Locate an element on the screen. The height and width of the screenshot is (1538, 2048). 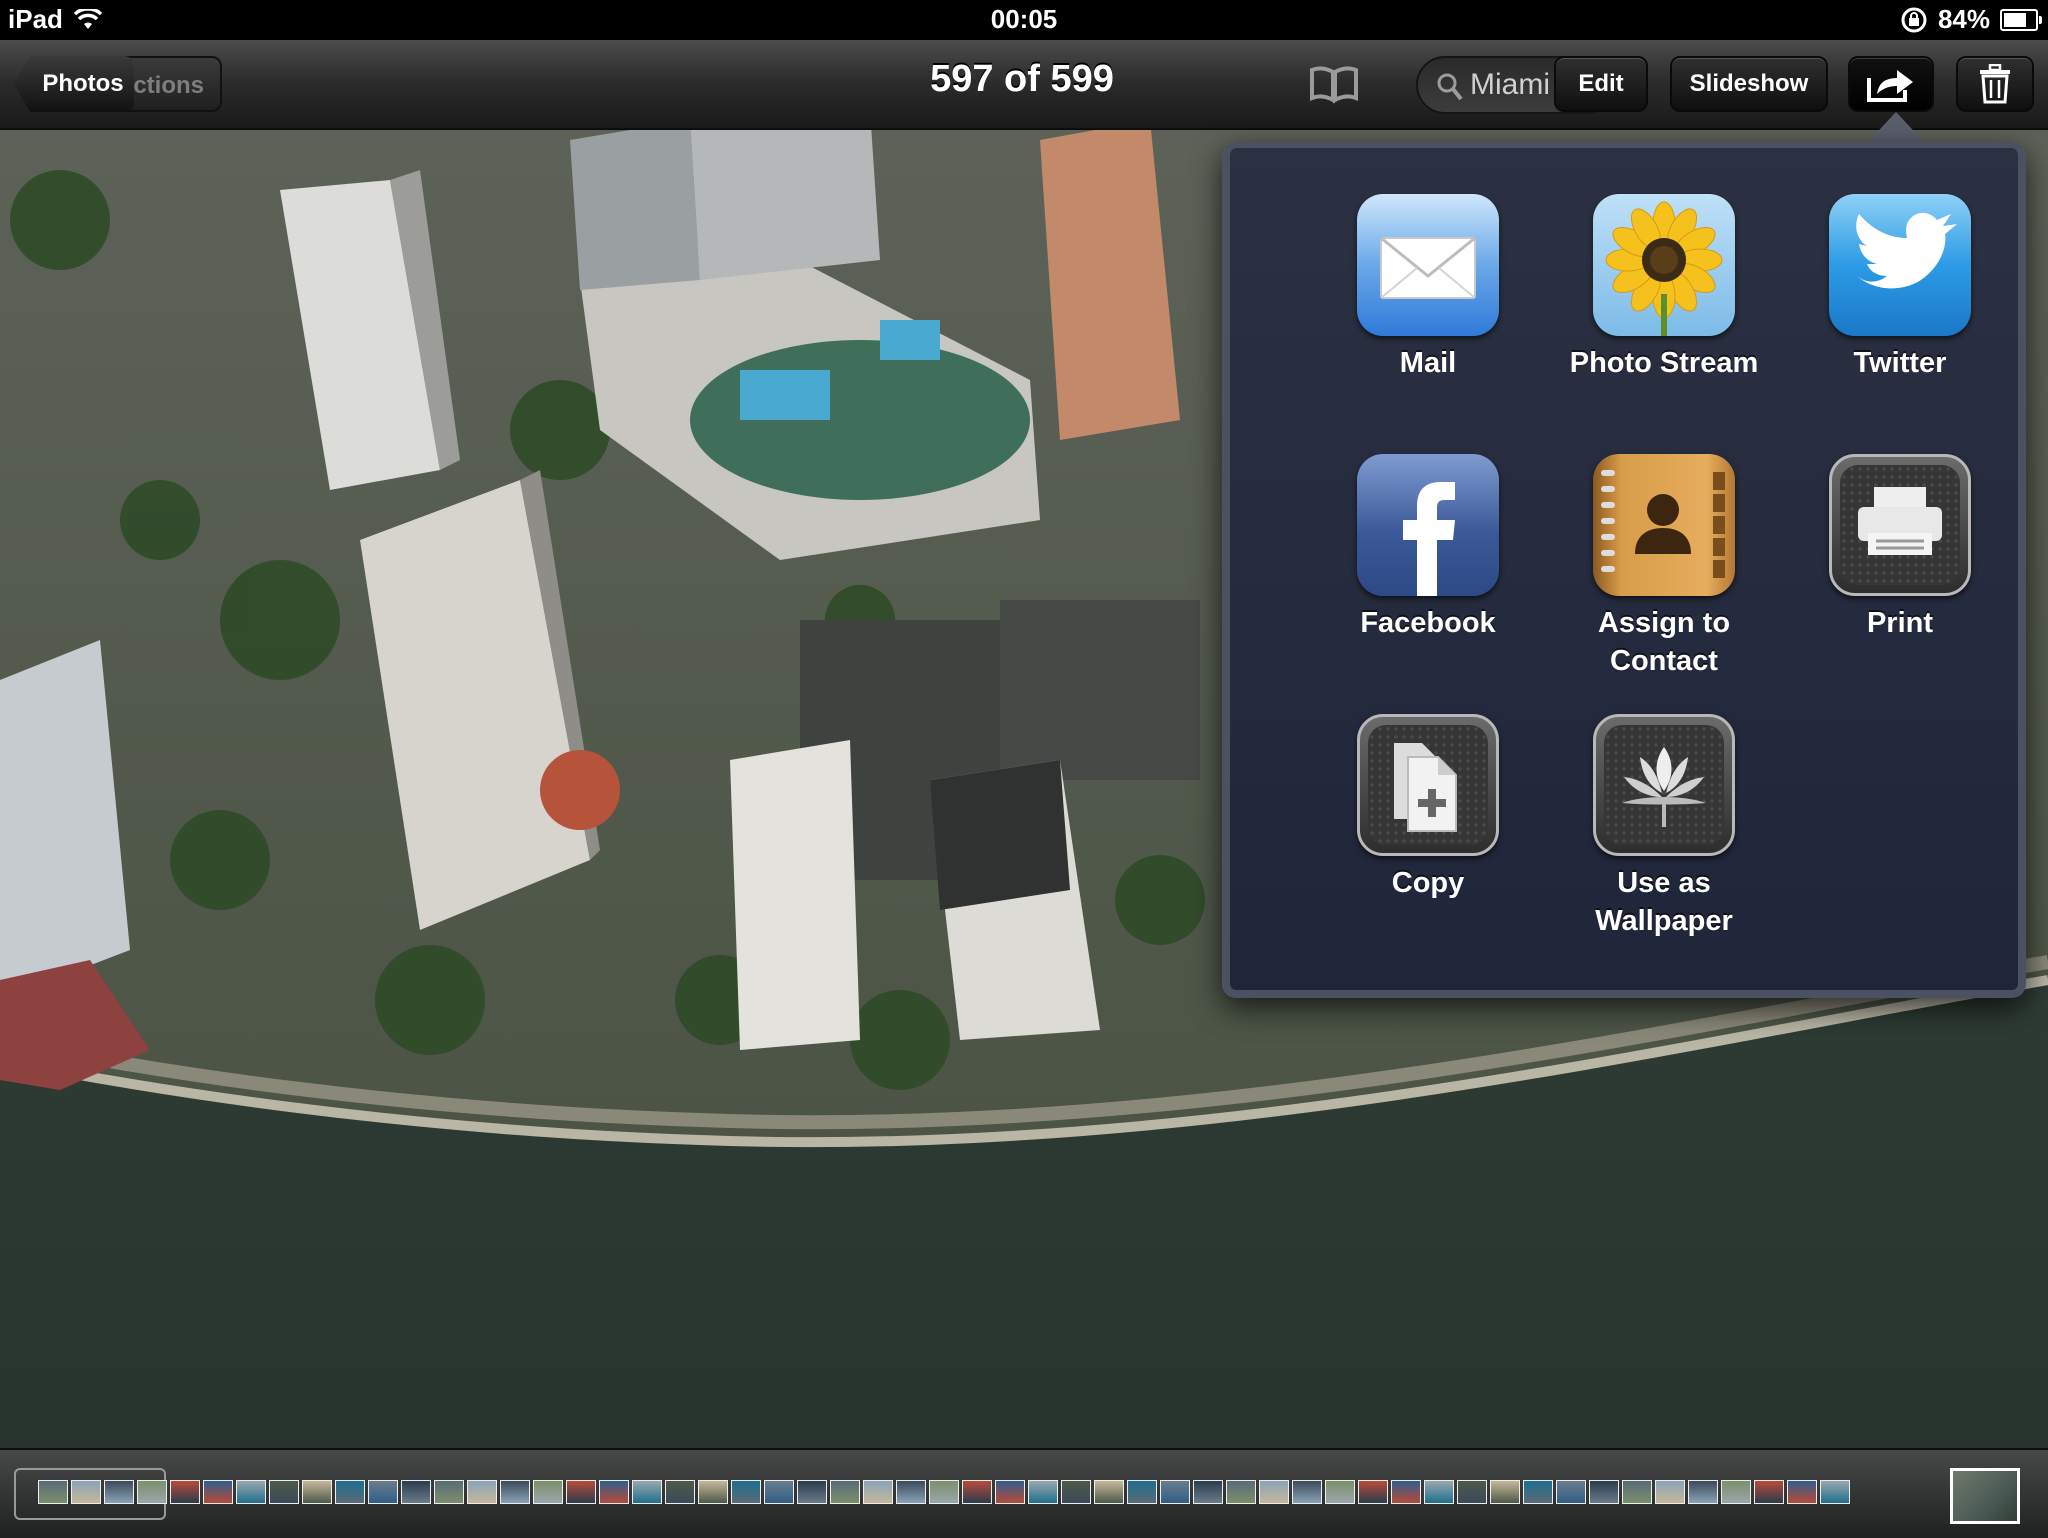
status-bar: iPad 00:05 84% is located at coordinates (1024, 20).